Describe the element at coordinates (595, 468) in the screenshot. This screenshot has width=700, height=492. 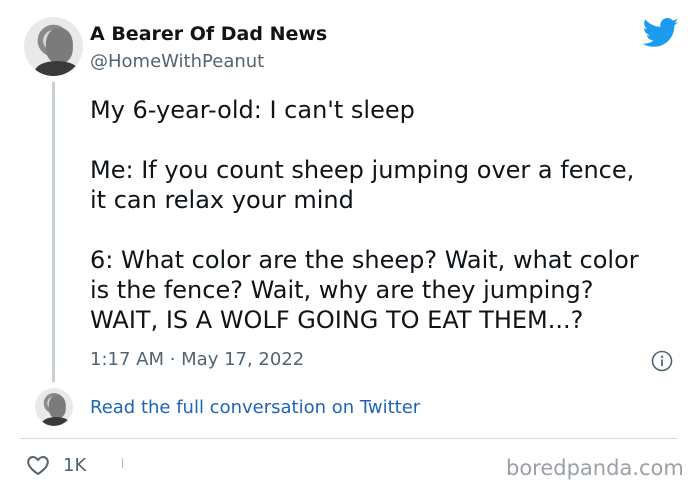
I see `watermark: boredpanda.com` at that location.